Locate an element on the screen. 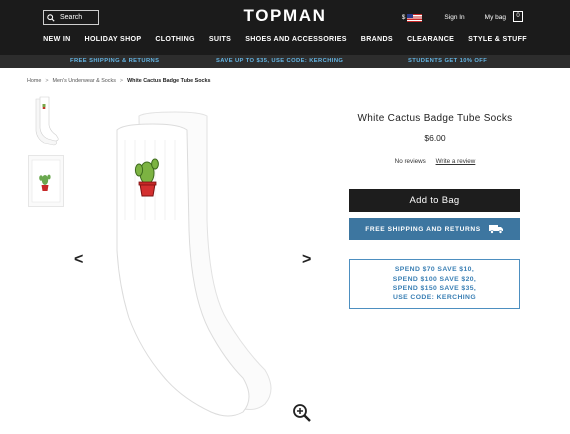 The image size is (570, 434). header-account-area: $ Sign In My bag is located at coordinates (462, 17).